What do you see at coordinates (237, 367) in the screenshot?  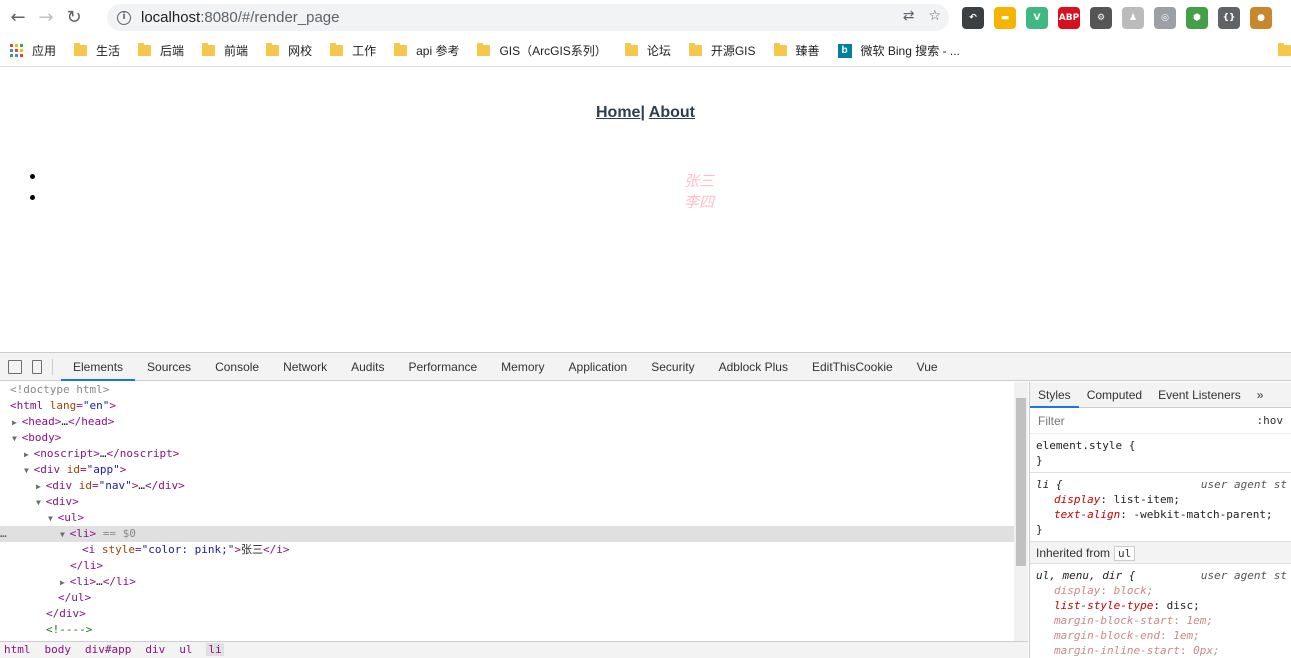 I see `devtools-tab-console: Console` at bounding box center [237, 367].